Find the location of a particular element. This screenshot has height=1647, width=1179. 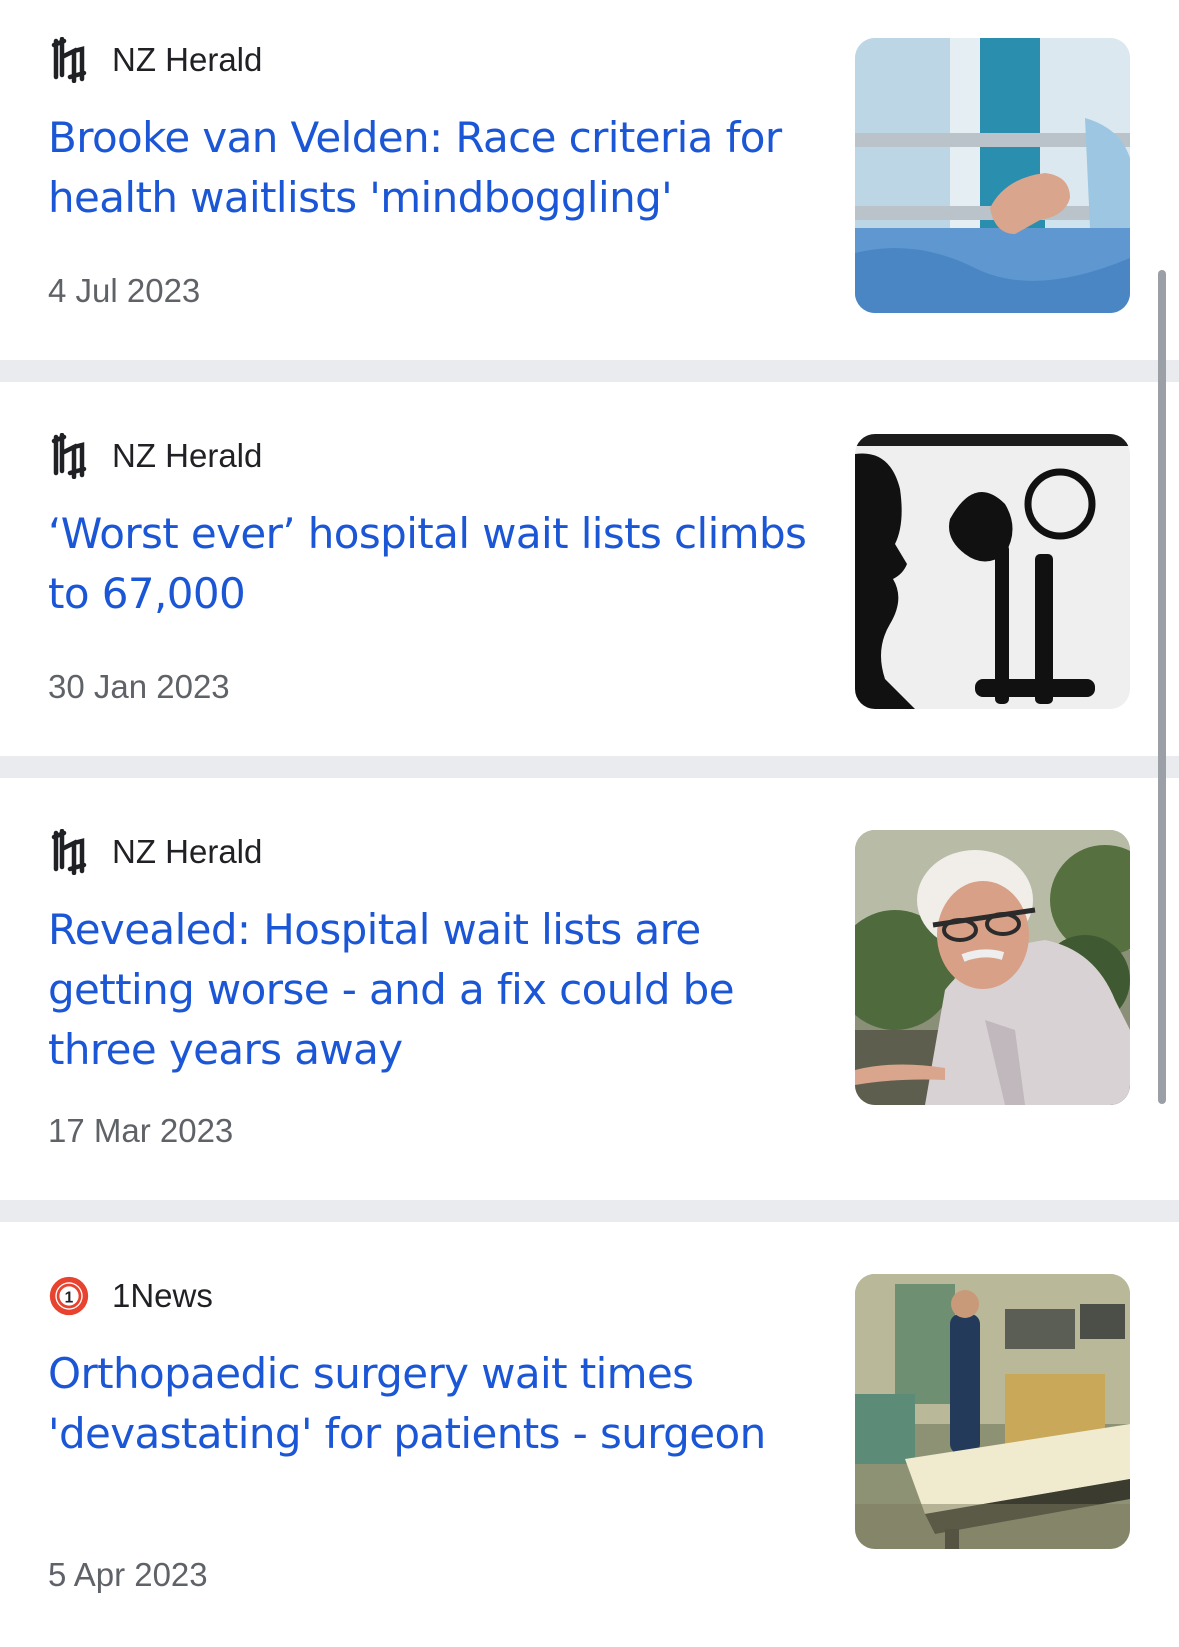

article-date: 30 Jan 2023 is located at coordinates (139, 686).